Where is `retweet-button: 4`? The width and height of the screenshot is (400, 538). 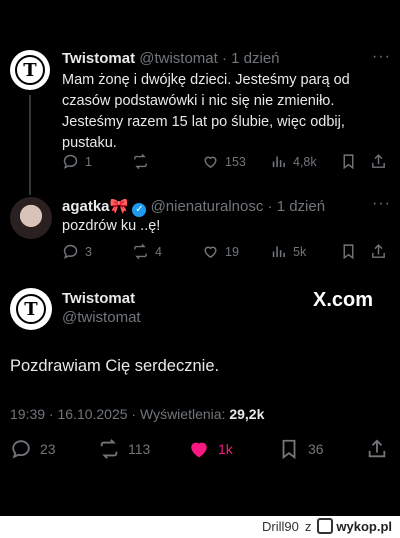 retweet-button: 4 is located at coordinates (147, 251).